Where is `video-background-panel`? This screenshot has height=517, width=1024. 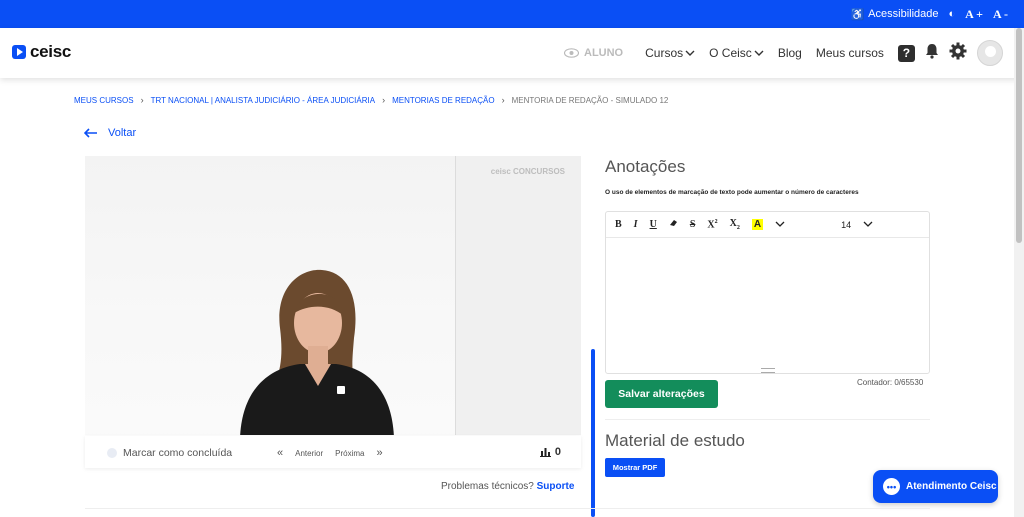 video-background-panel is located at coordinates (518, 295).